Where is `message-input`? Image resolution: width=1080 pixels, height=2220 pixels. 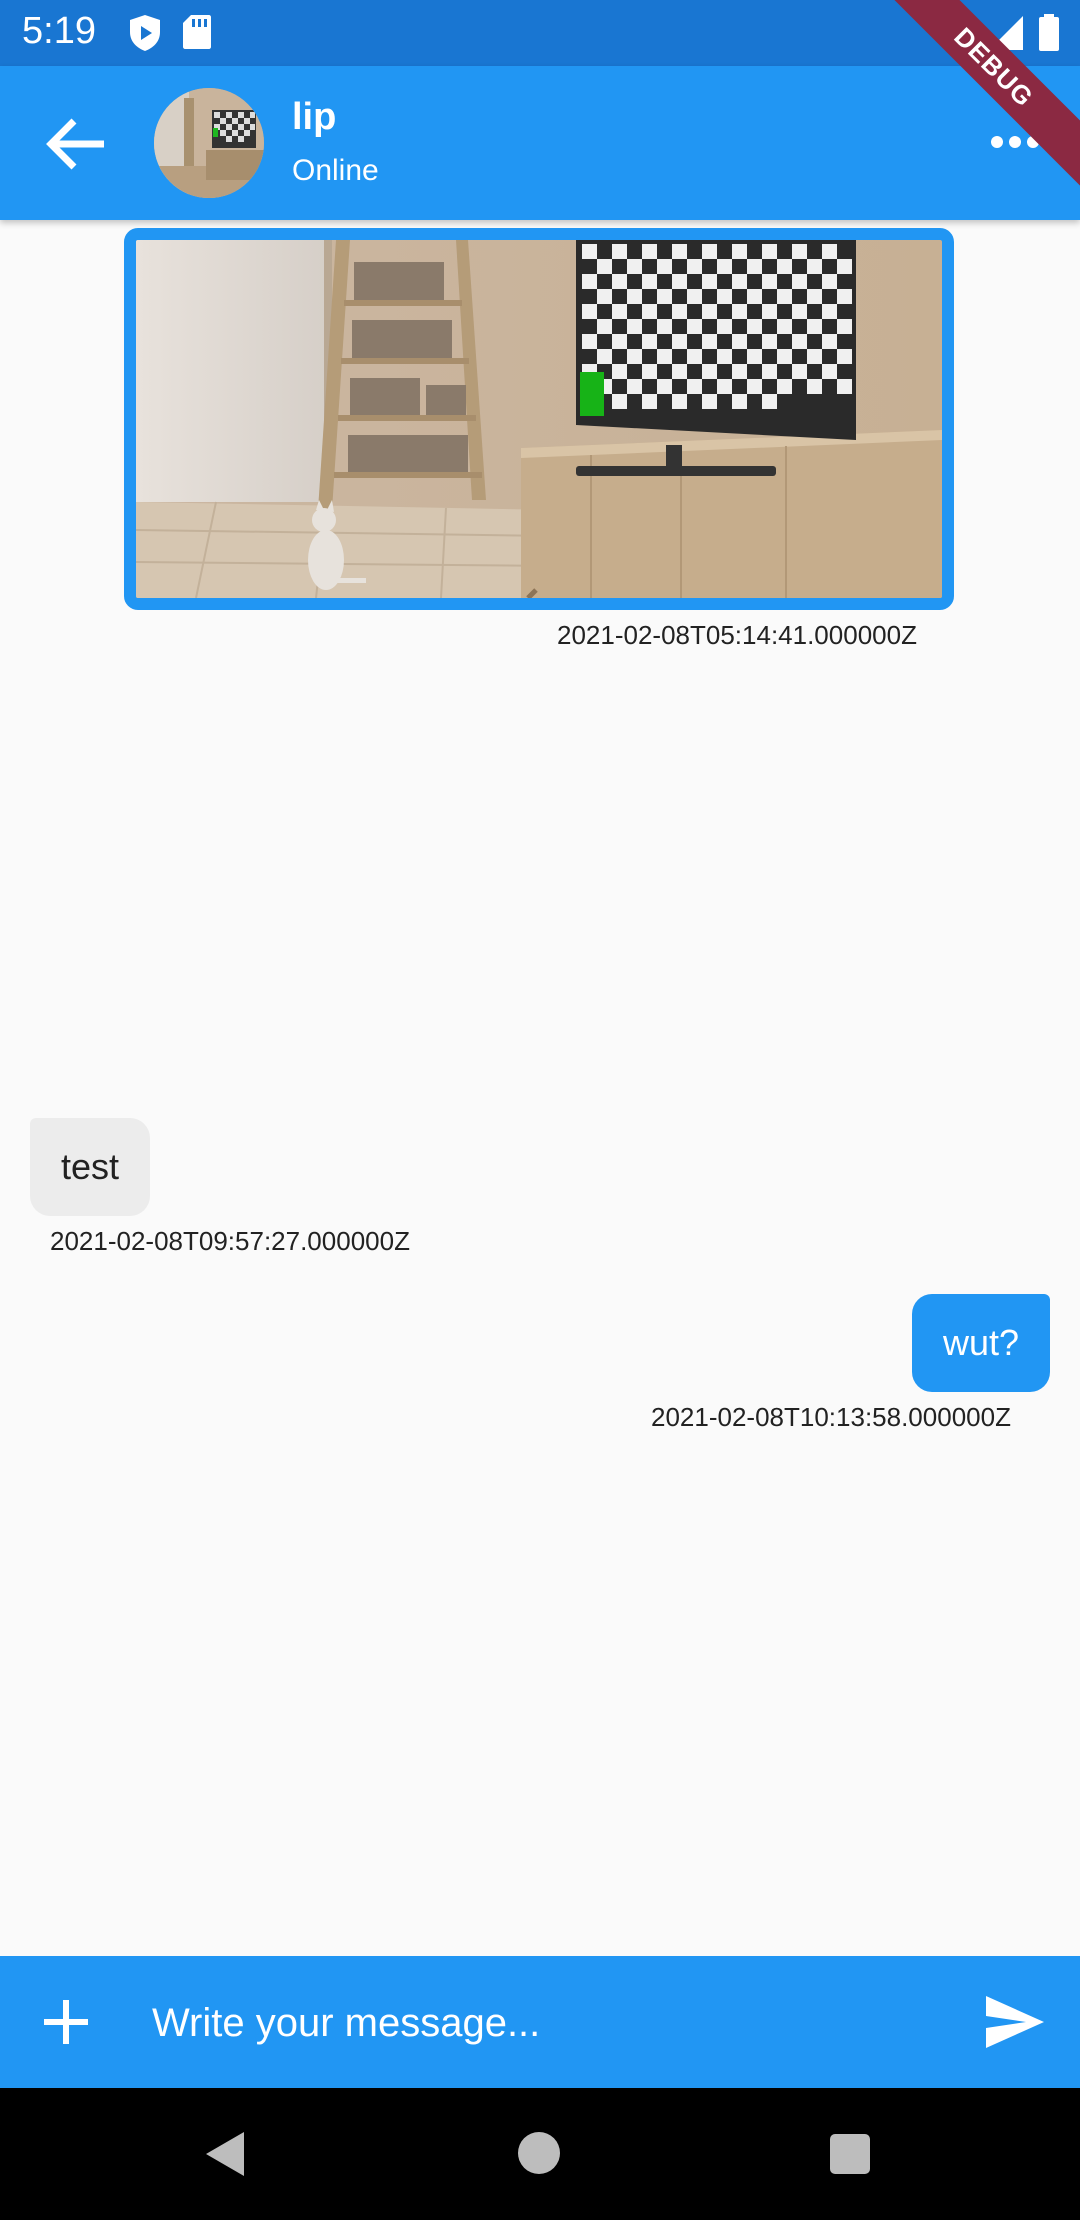
message-input is located at coordinates (542, 2023).